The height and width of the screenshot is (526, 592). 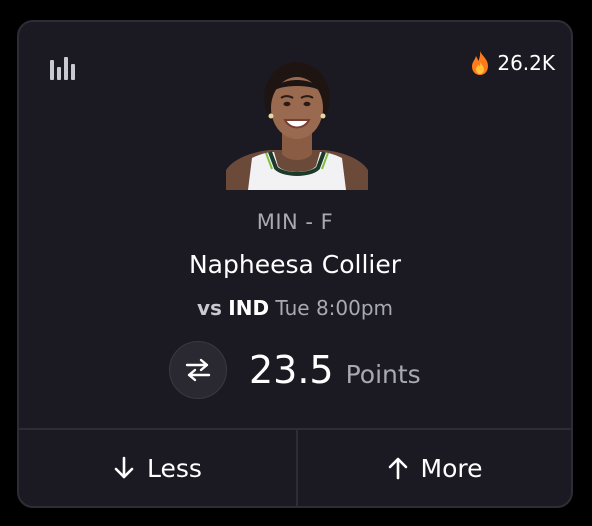 I want to click on line-value: 23.5, so click(x=291, y=370).